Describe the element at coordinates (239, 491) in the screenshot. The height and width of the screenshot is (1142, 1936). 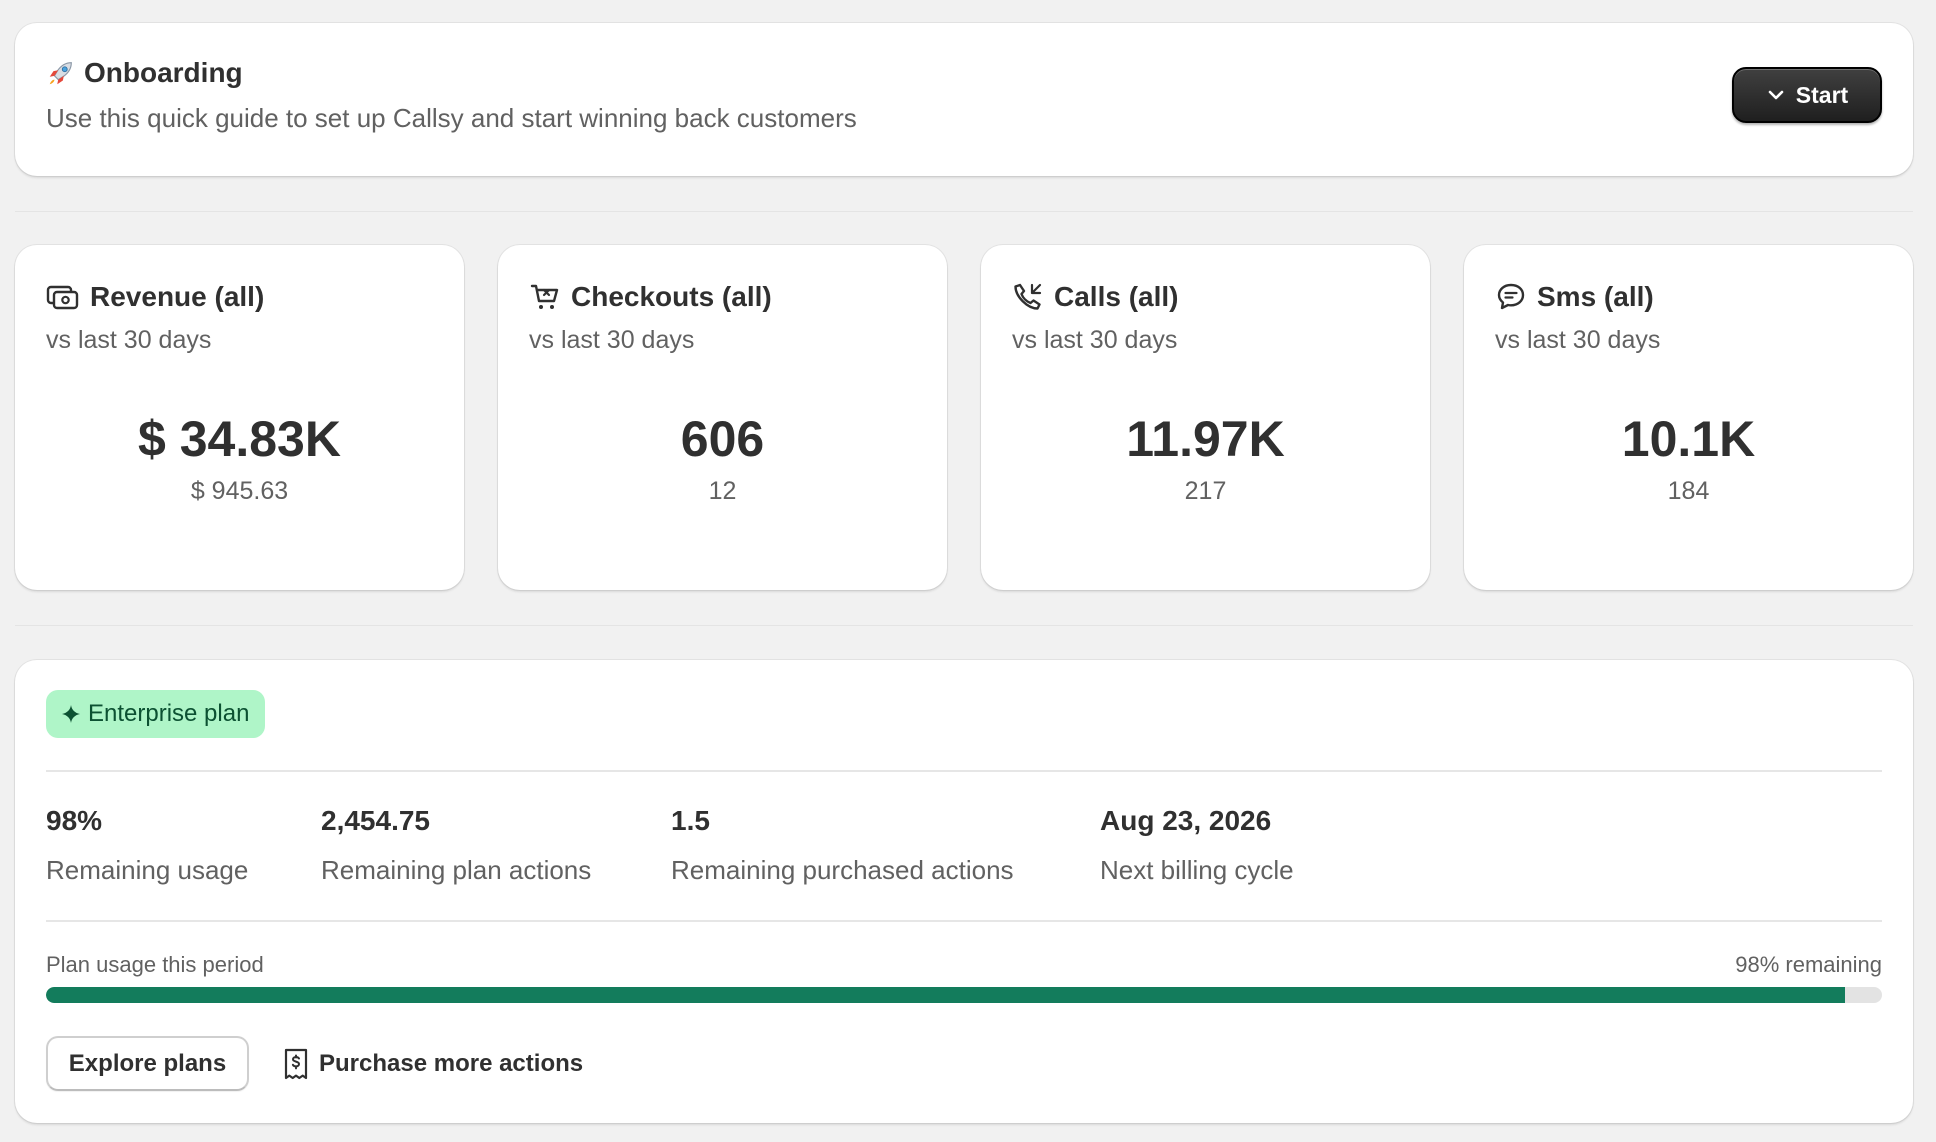
I see `metric-previous-value: $ 945.63` at that location.